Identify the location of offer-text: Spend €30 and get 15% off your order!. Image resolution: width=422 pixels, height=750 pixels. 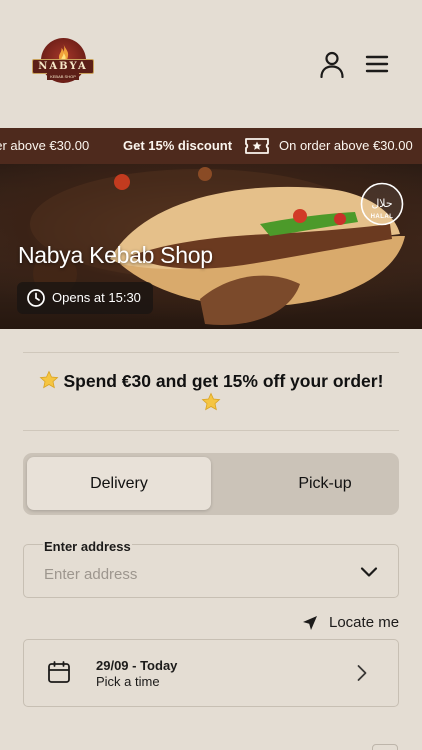
(223, 381).